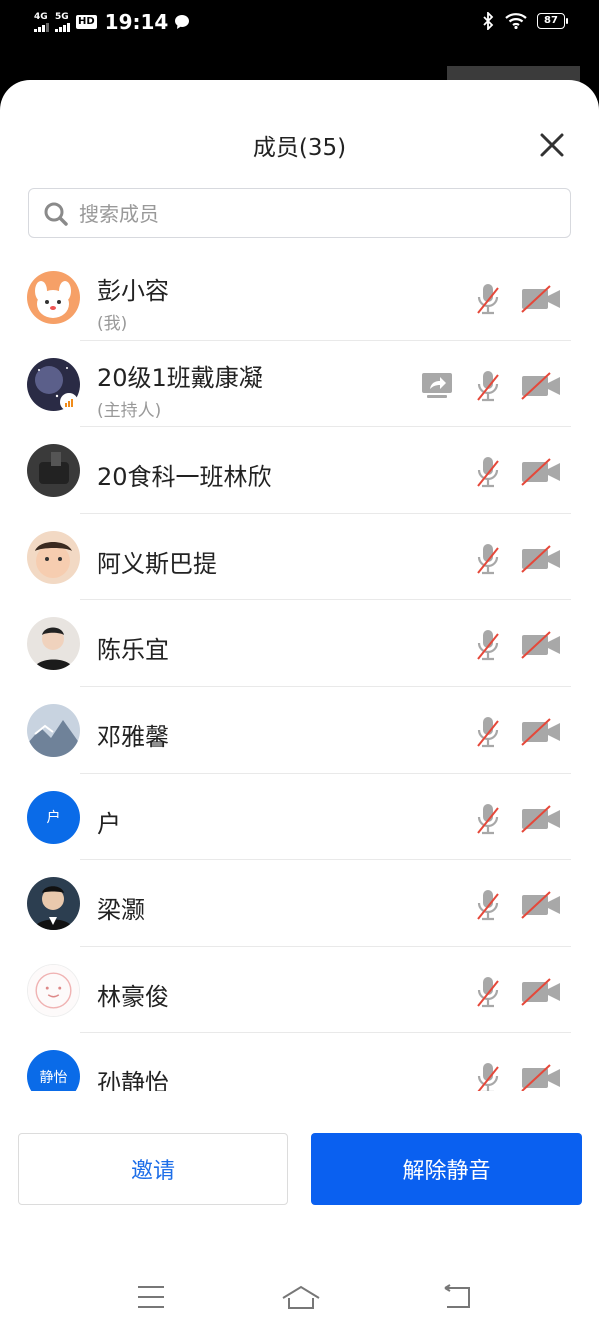  I want to click on battery-icon: 87, so click(552, 21).